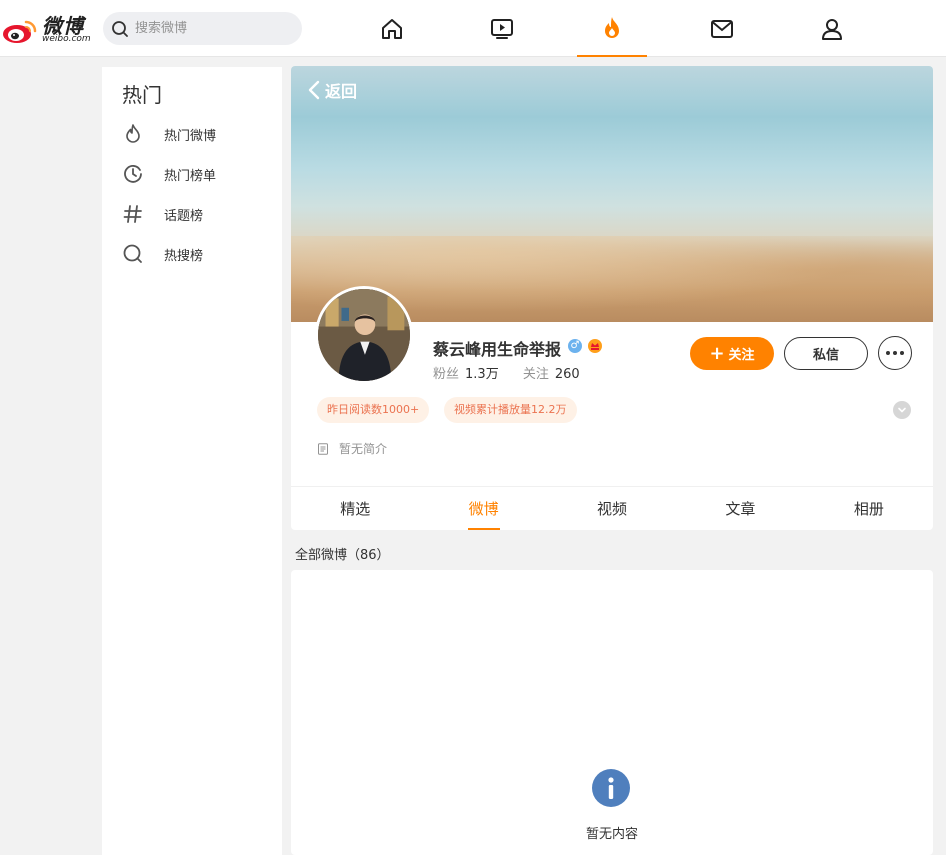  I want to click on message-button: 私信, so click(826, 353).